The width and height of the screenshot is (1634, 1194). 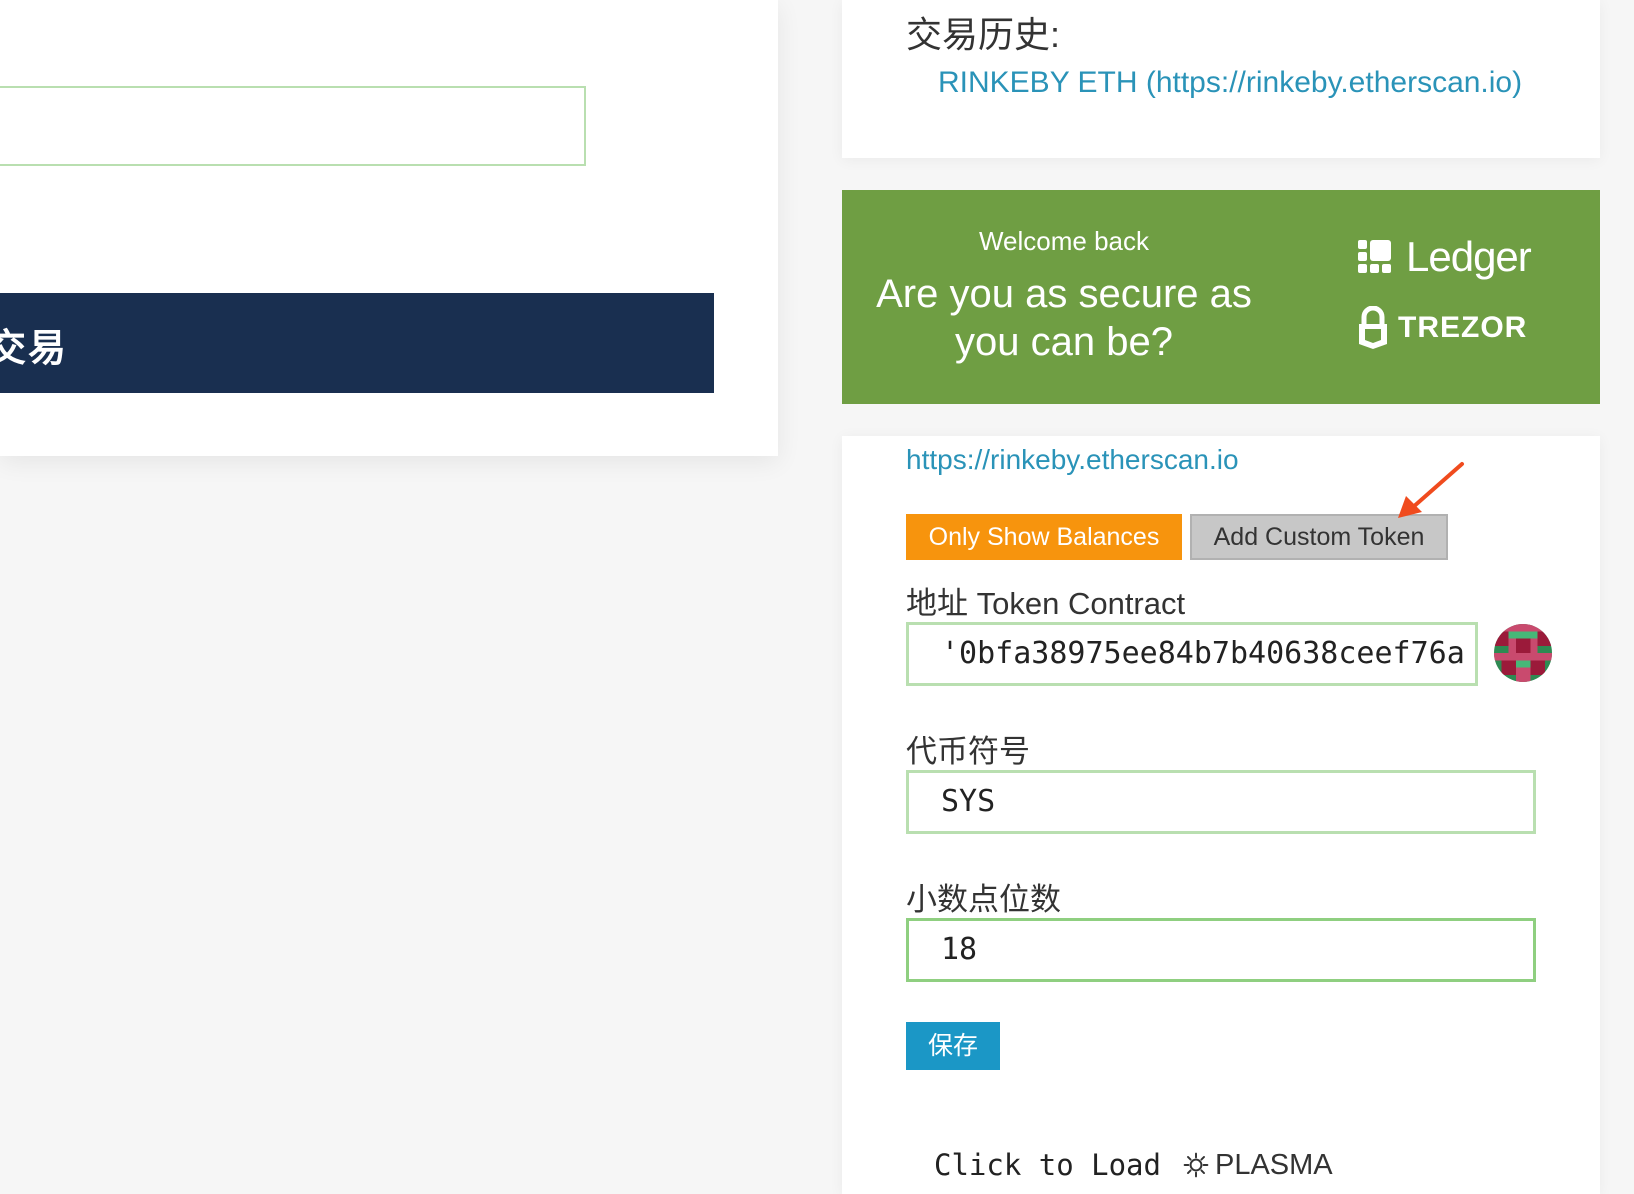 What do you see at coordinates (1047, 1165) in the screenshot?
I see `click-to-load-text: Click to Load` at bounding box center [1047, 1165].